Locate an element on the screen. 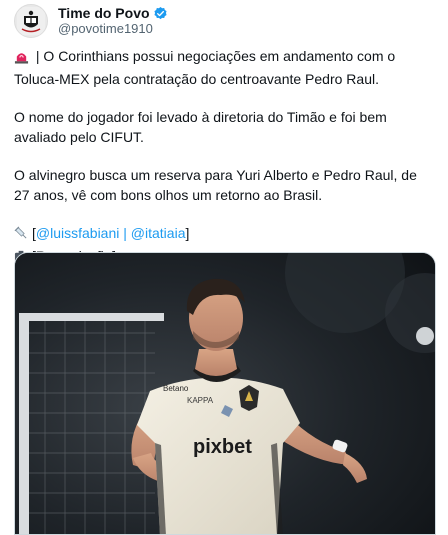 The image size is (448, 535). jersey-brand: KAPPA is located at coordinates (200, 400).